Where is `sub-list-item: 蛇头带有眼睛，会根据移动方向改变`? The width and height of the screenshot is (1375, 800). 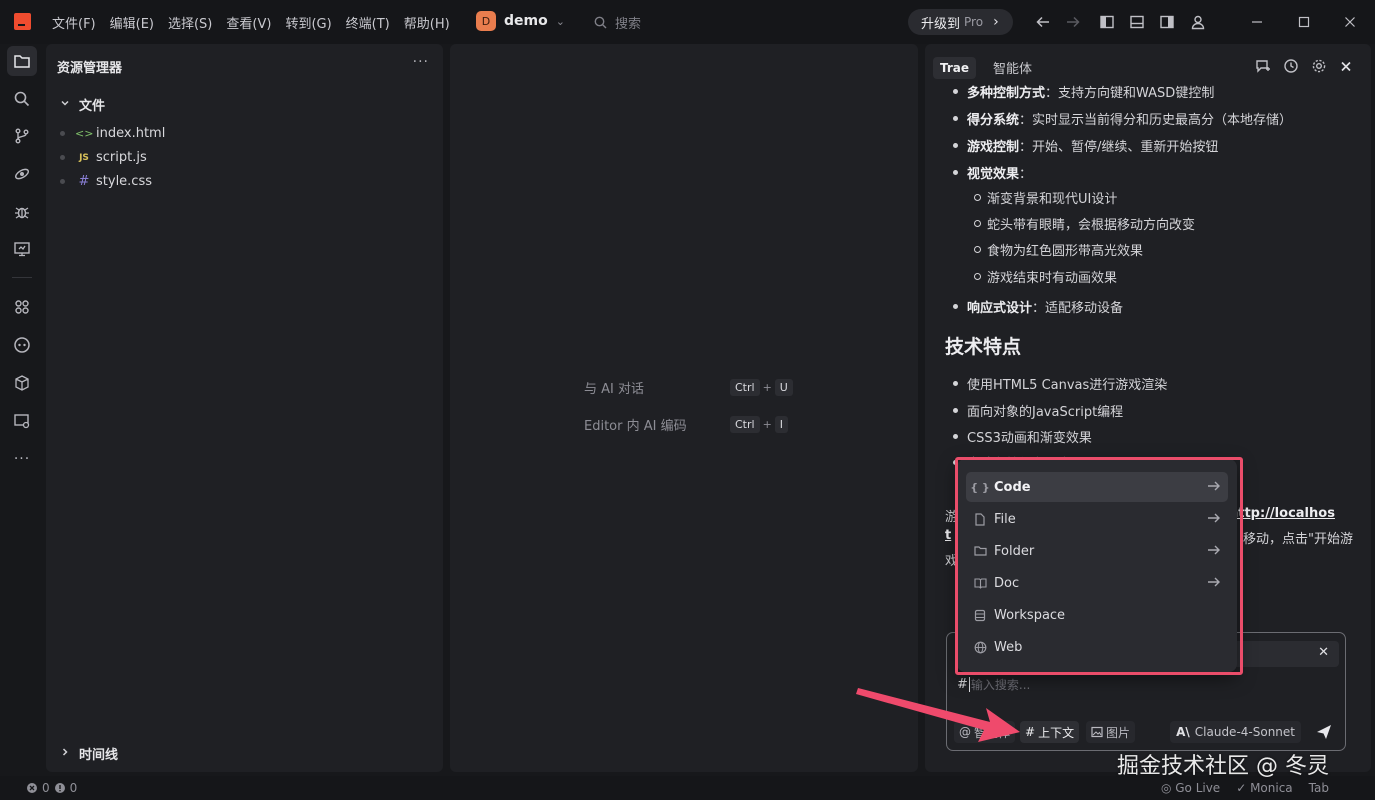 sub-list-item: 蛇头带有眼睛，会根据移动方向改变 is located at coordinates (1084, 223).